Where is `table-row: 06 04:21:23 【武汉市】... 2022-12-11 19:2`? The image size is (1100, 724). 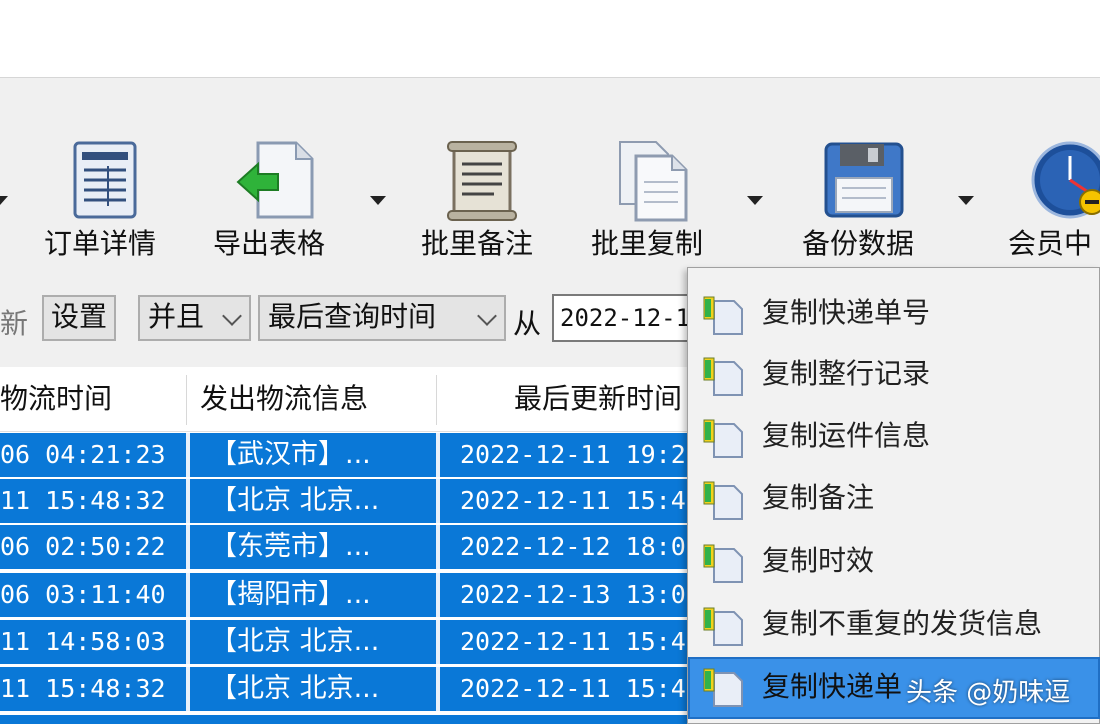
table-row: 06 04:21:23 【武汉市】... 2022-12-11 19:2 is located at coordinates (350, 455).